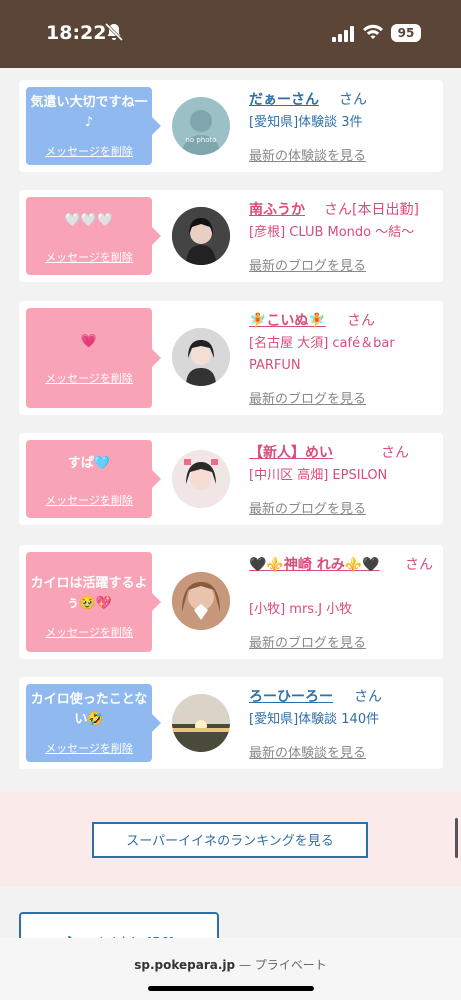  I want to click on user-name-link: 🧚こいぬ🧚, so click(287, 320).